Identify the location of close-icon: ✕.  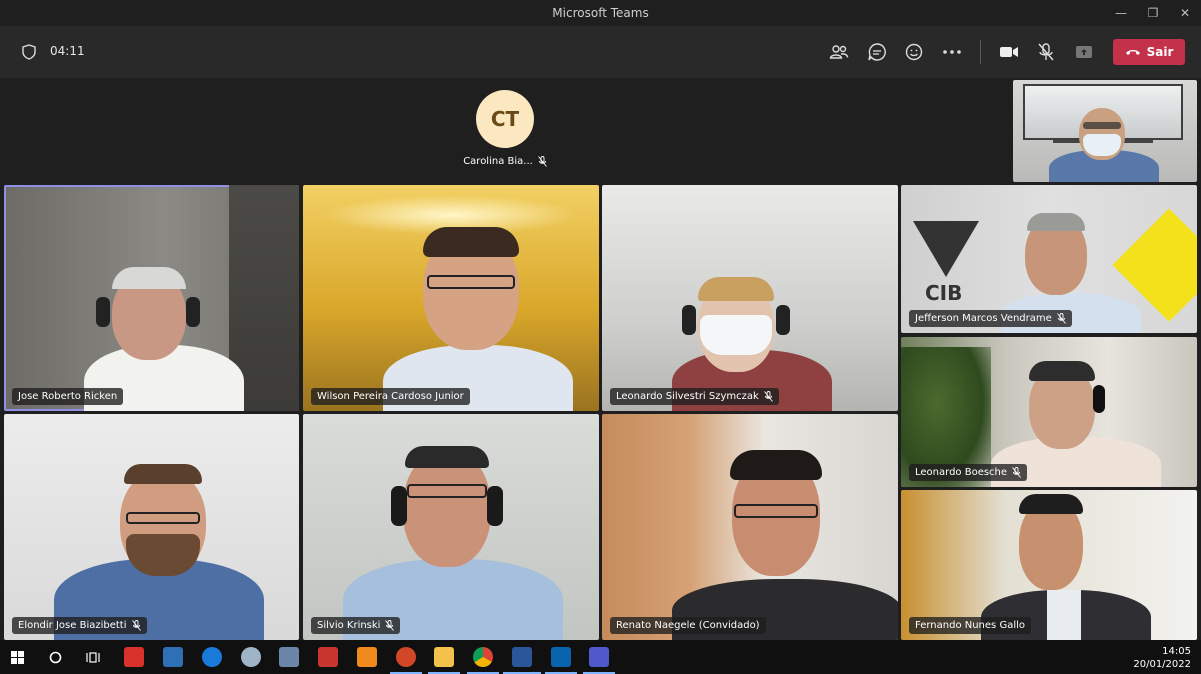
(1185, 13).